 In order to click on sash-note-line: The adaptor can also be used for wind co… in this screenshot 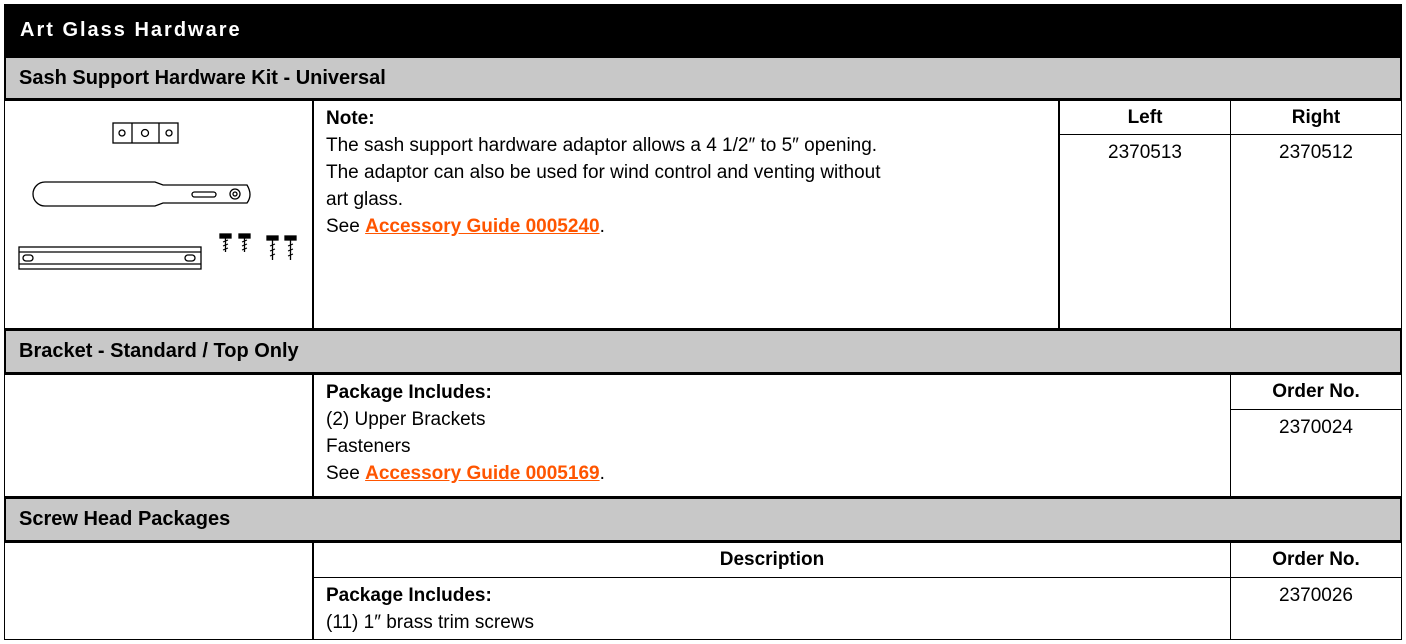, I will do `click(603, 172)`.